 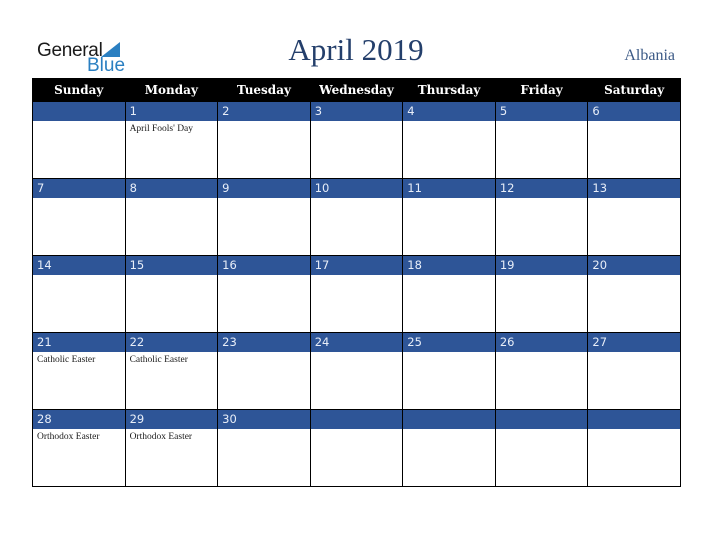 I want to click on day-cell: 26, so click(x=541, y=371).